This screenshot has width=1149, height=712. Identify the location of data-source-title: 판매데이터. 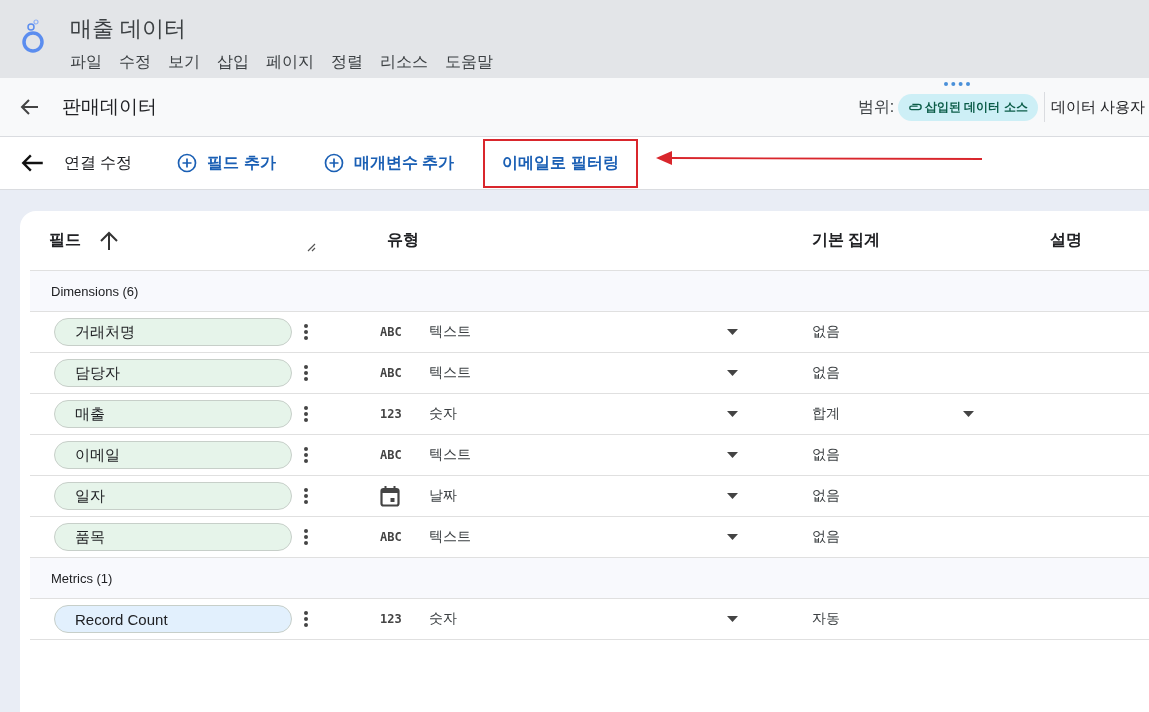
(109, 107).